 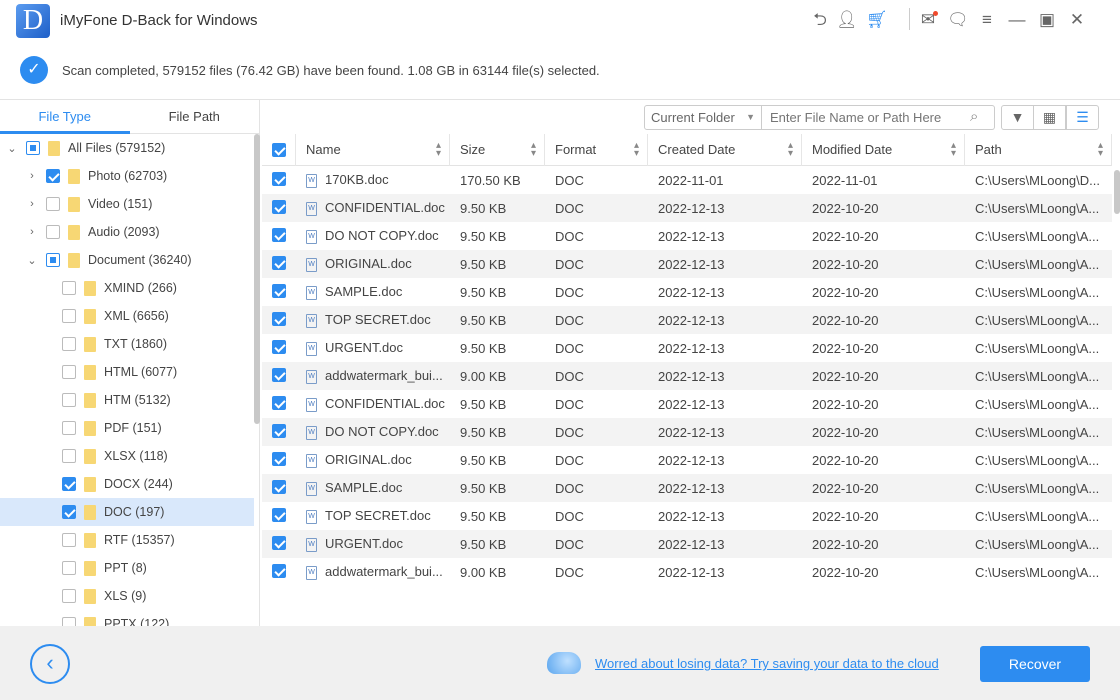 What do you see at coordinates (987, 20) in the screenshot?
I see `menu-icon: ≡` at bounding box center [987, 20].